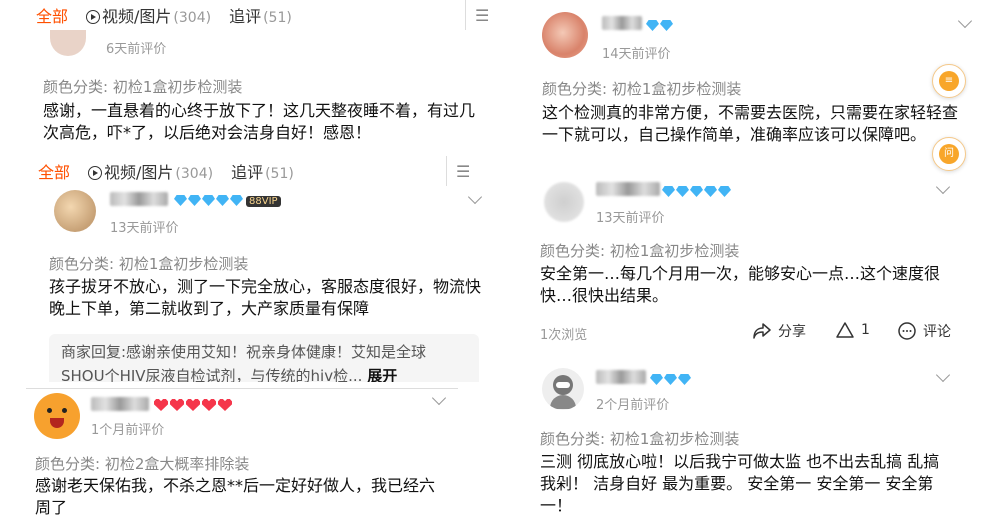  Describe the element at coordinates (142, 464) in the screenshot. I see `review-category: 颜色分类: 初检2盒大概率排除装` at that location.